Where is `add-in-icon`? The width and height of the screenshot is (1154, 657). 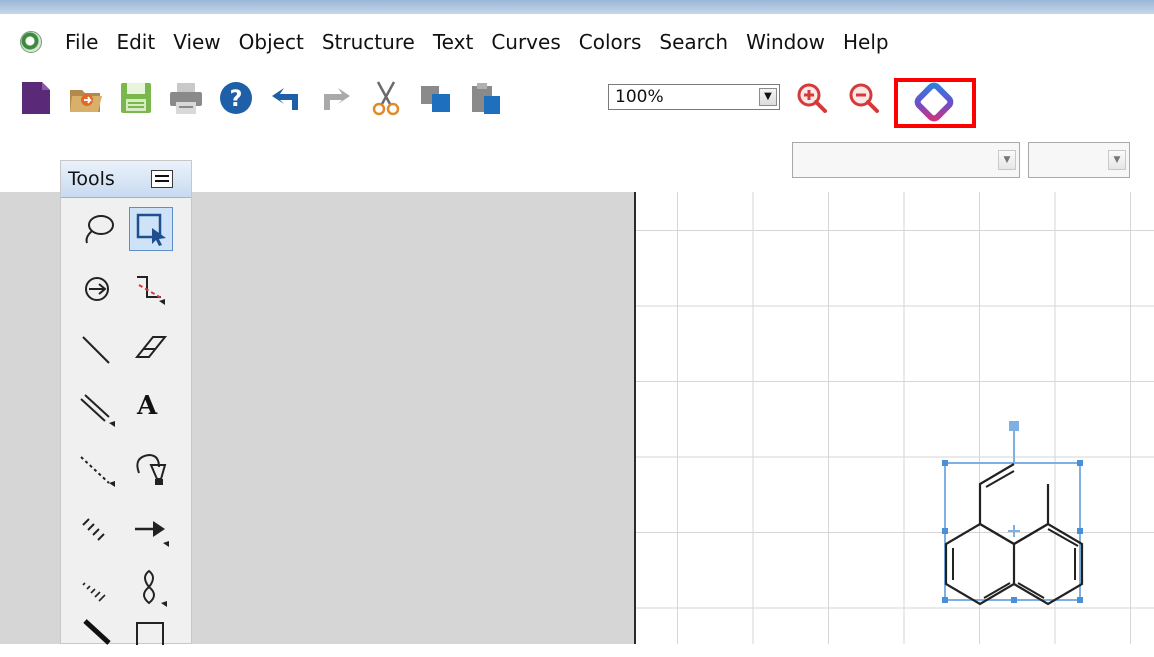 add-in-icon is located at coordinates (935, 103).